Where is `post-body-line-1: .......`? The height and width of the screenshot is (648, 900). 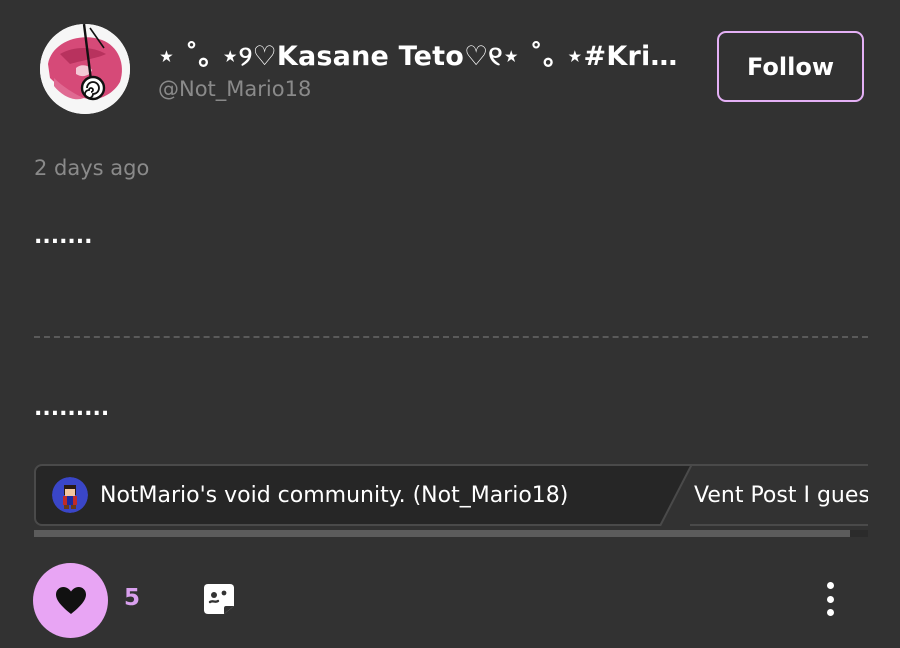
post-body-line-1: ....... is located at coordinates (63, 236).